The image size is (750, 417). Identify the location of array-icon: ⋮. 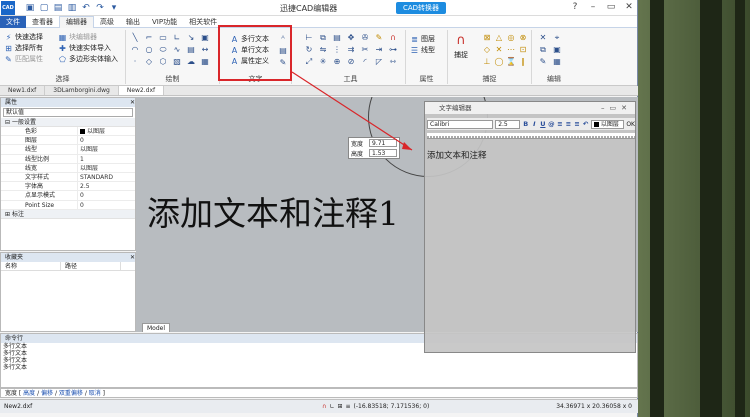
(337, 50).